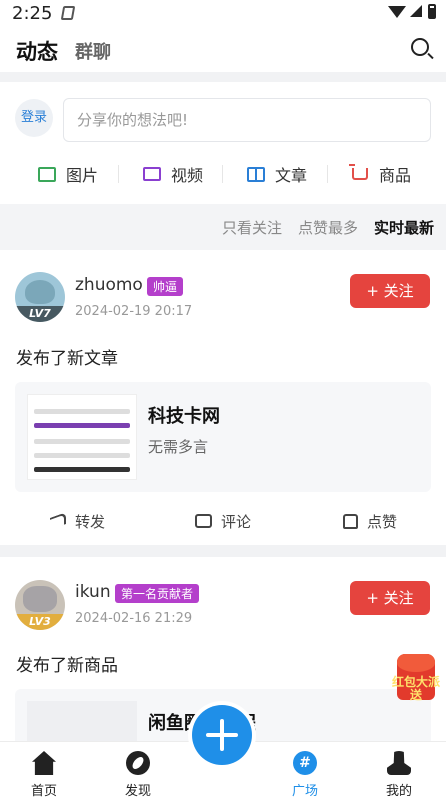  What do you see at coordinates (350, 521) in the screenshot?
I see `thumbs-up-icon` at bounding box center [350, 521].